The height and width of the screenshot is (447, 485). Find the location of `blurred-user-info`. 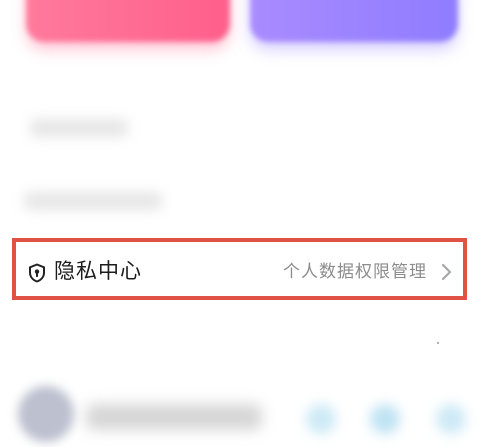

blurred-user-info is located at coordinates (174, 417).